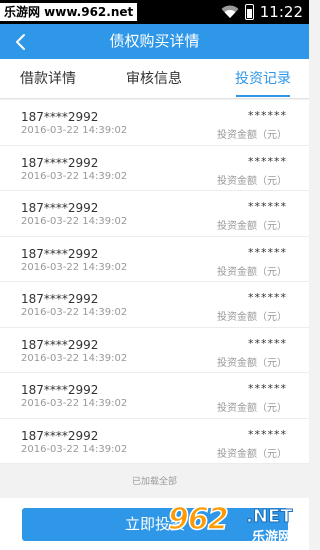 The height and width of the screenshot is (550, 320). I want to click on tab-investment-records: 投资记录, so click(263, 79).